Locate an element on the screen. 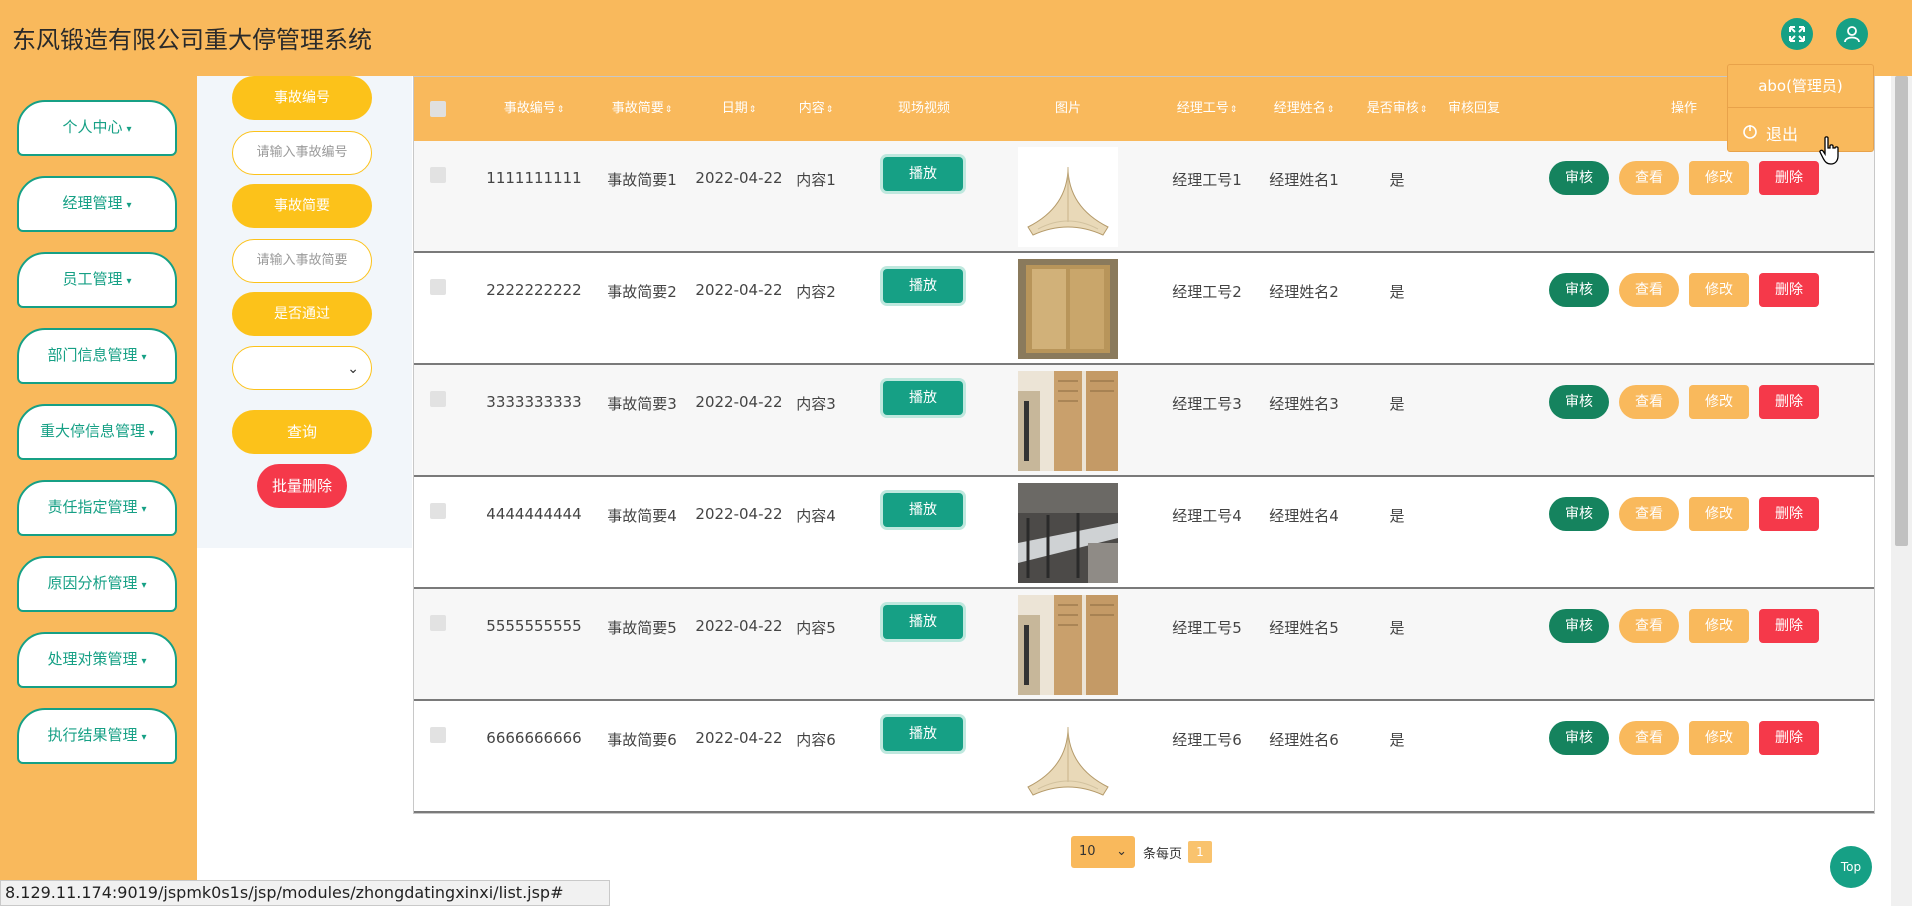 The width and height of the screenshot is (1912, 906). cell-accident-no: 2222222222 is located at coordinates (534, 290).